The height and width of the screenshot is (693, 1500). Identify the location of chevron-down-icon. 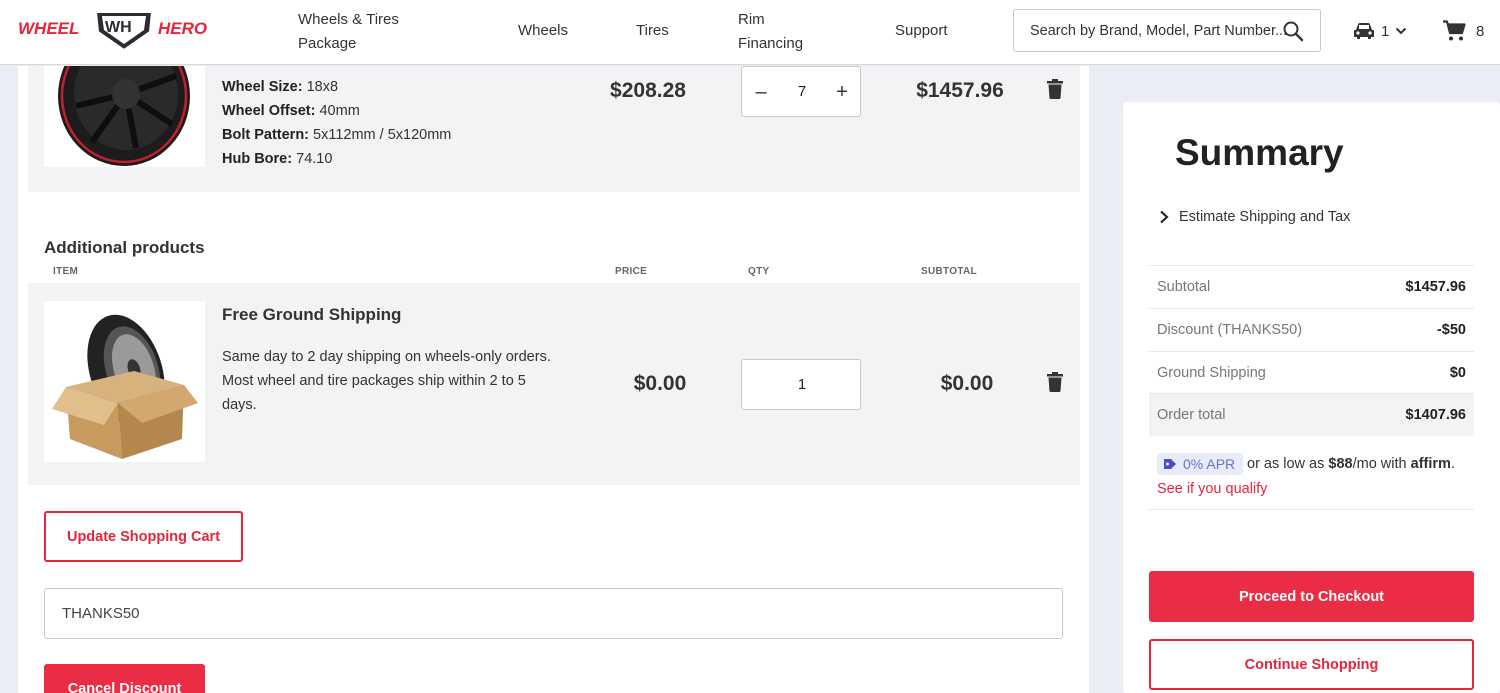
(1401, 31).